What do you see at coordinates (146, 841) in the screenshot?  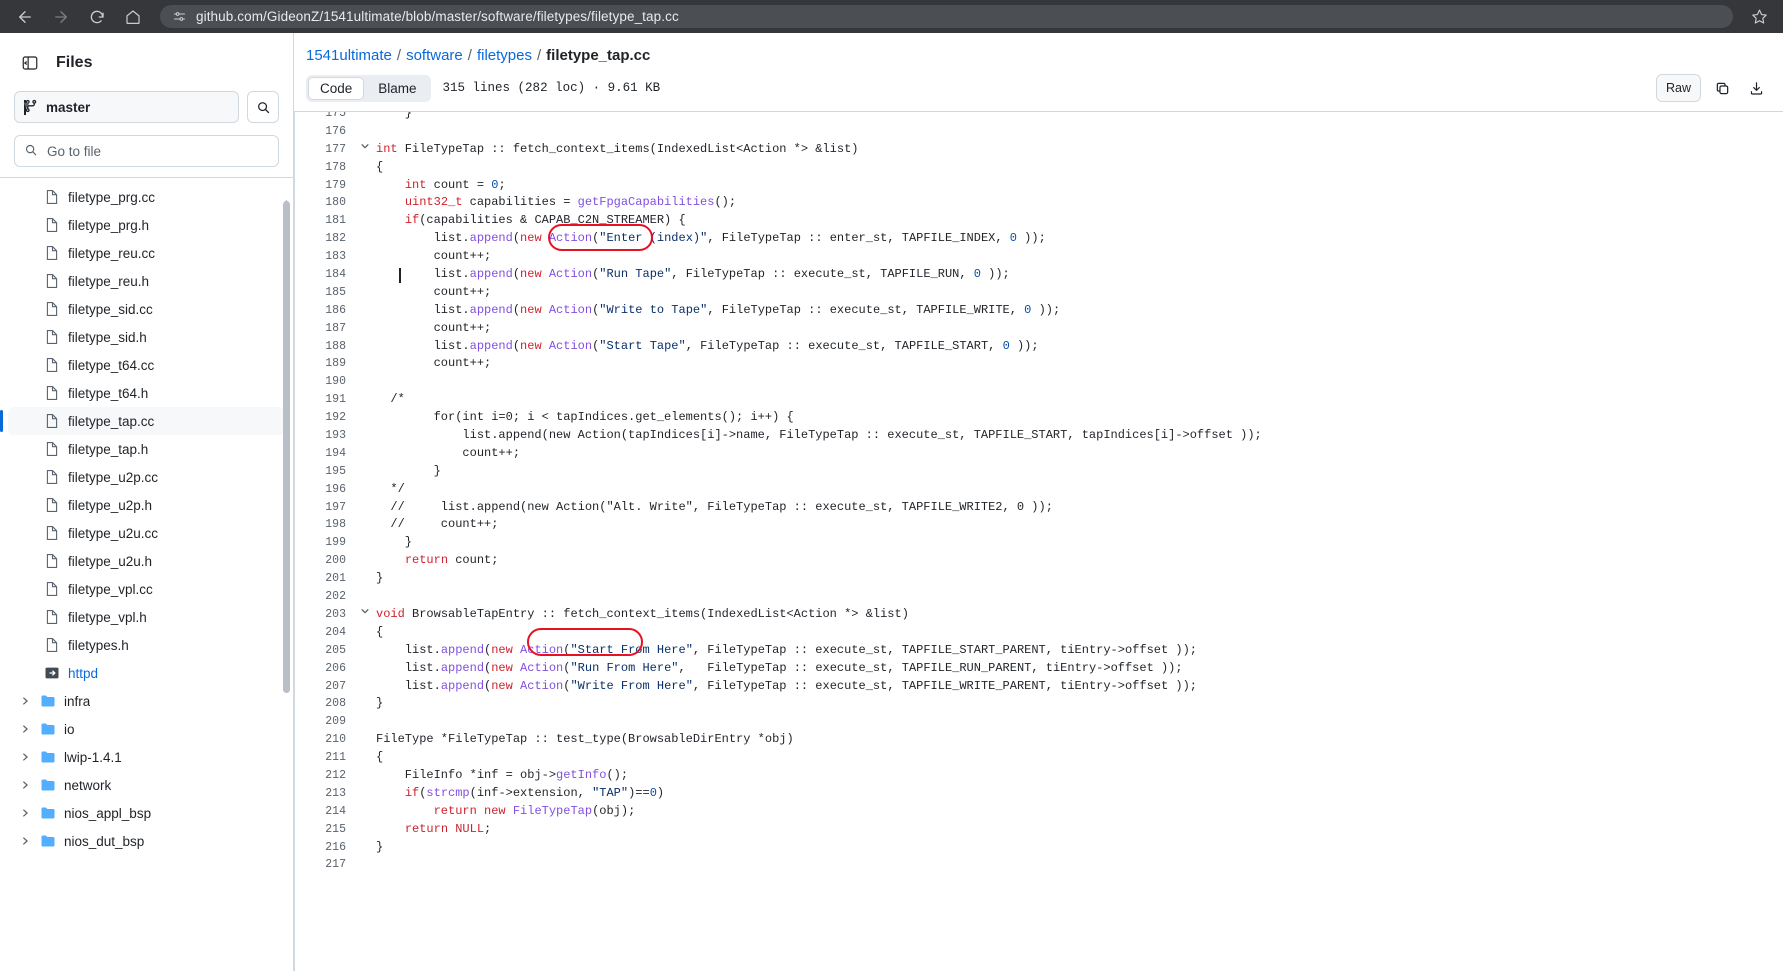 I see `sidebar-item-nios-dut-bsp: nios_dut_bsp` at bounding box center [146, 841].